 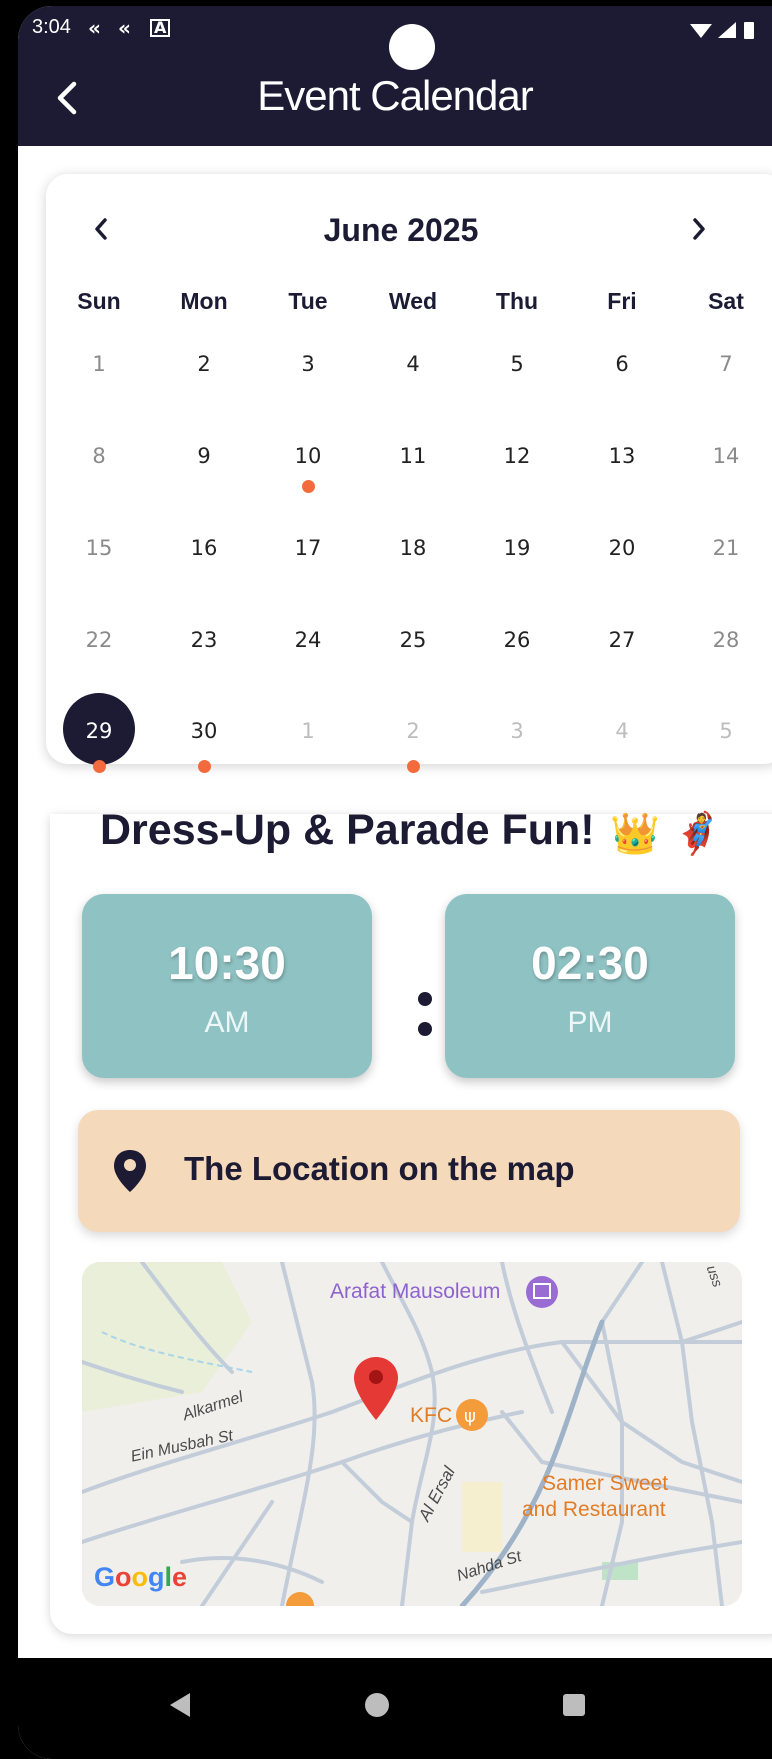 I want to click on map-label: KFC, so click(x=431, y=1415).